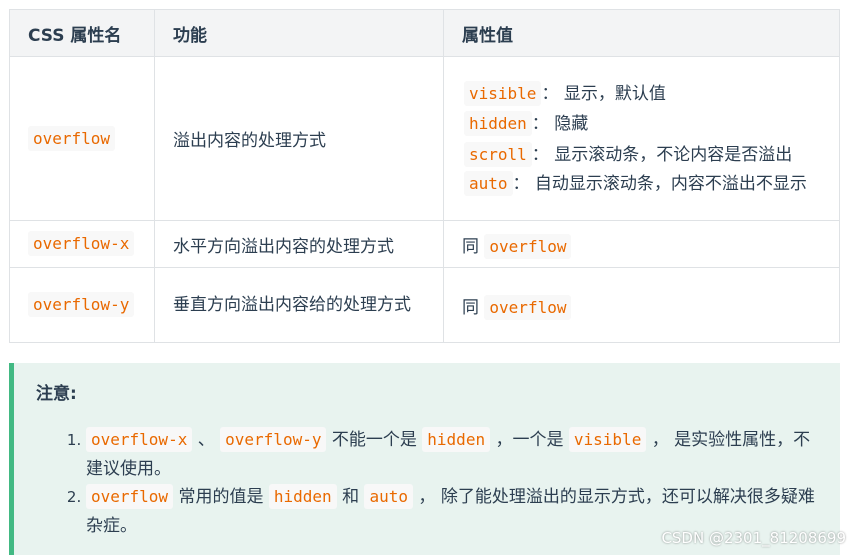 Image resolution: width=850 pixels, height=555 pixels. What do you see at coordinates (130, 496) in the screenshot?
I see `inline-code: overflow` at bounding box center [130, 496].